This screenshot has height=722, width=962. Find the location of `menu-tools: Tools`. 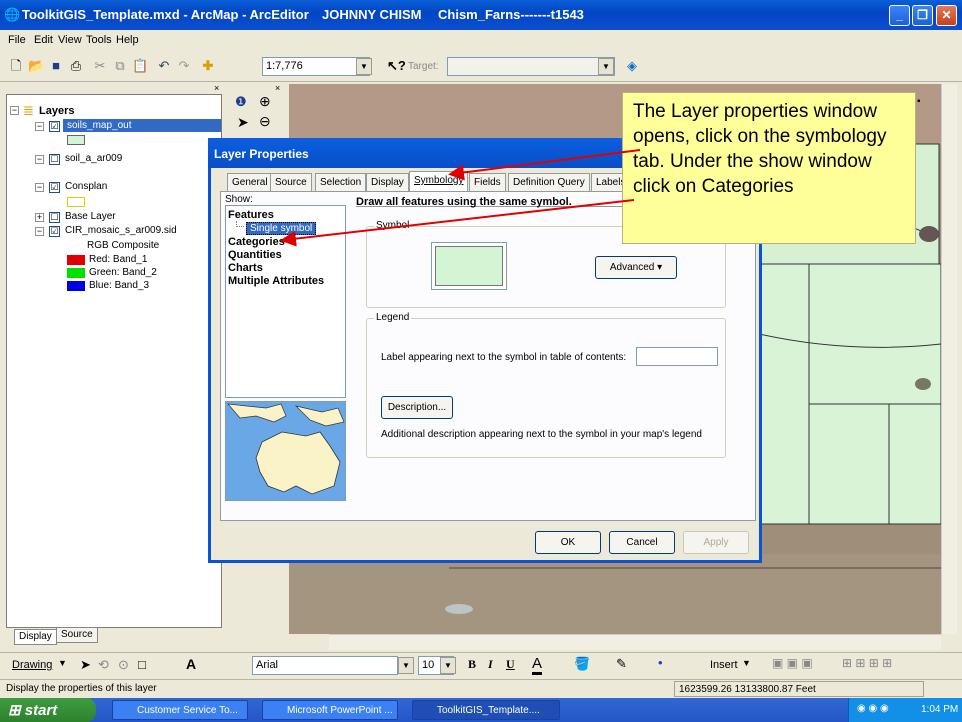

menu-tools: Tools is located at coordinates (99, 40).